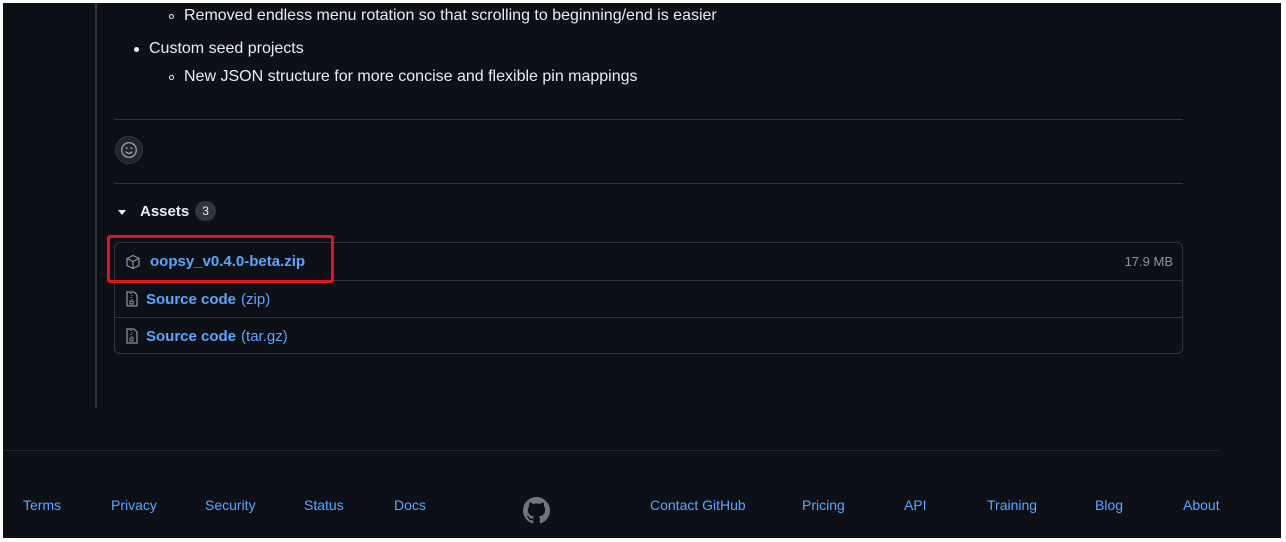 Image resolution: width=1286 pixels, height=542 pixels. Describe the element at coordinates (410, 505) in the screenshot. I see `footer-link-docs: Docs` at that location.